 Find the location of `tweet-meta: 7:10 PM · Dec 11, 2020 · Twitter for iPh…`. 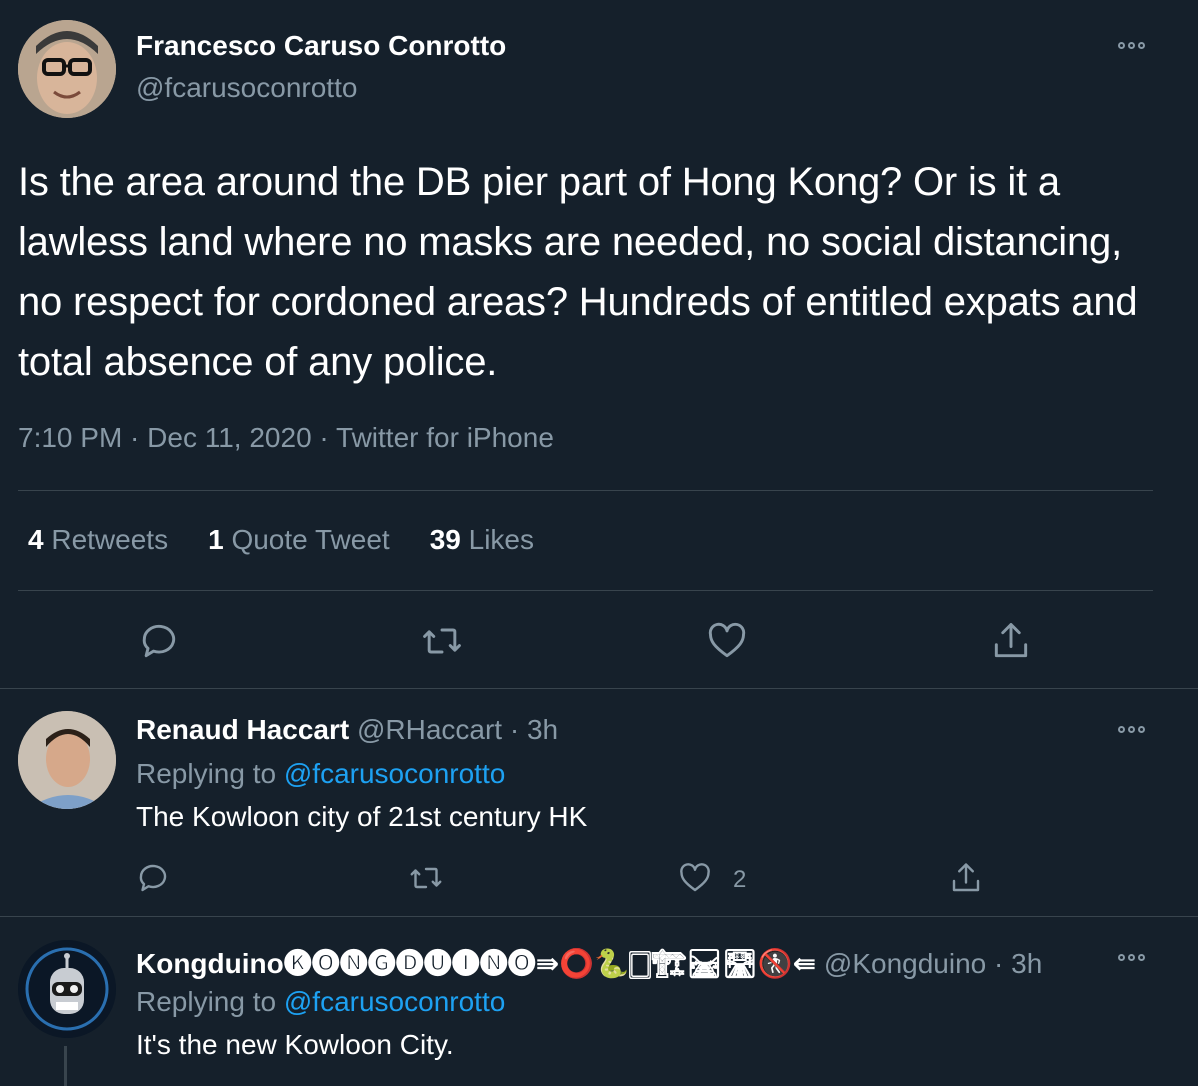

tweet-meta: 7:10 PM · Dec 11, 2020 · Twitter for iPh… is located at coordinates (286, 438).